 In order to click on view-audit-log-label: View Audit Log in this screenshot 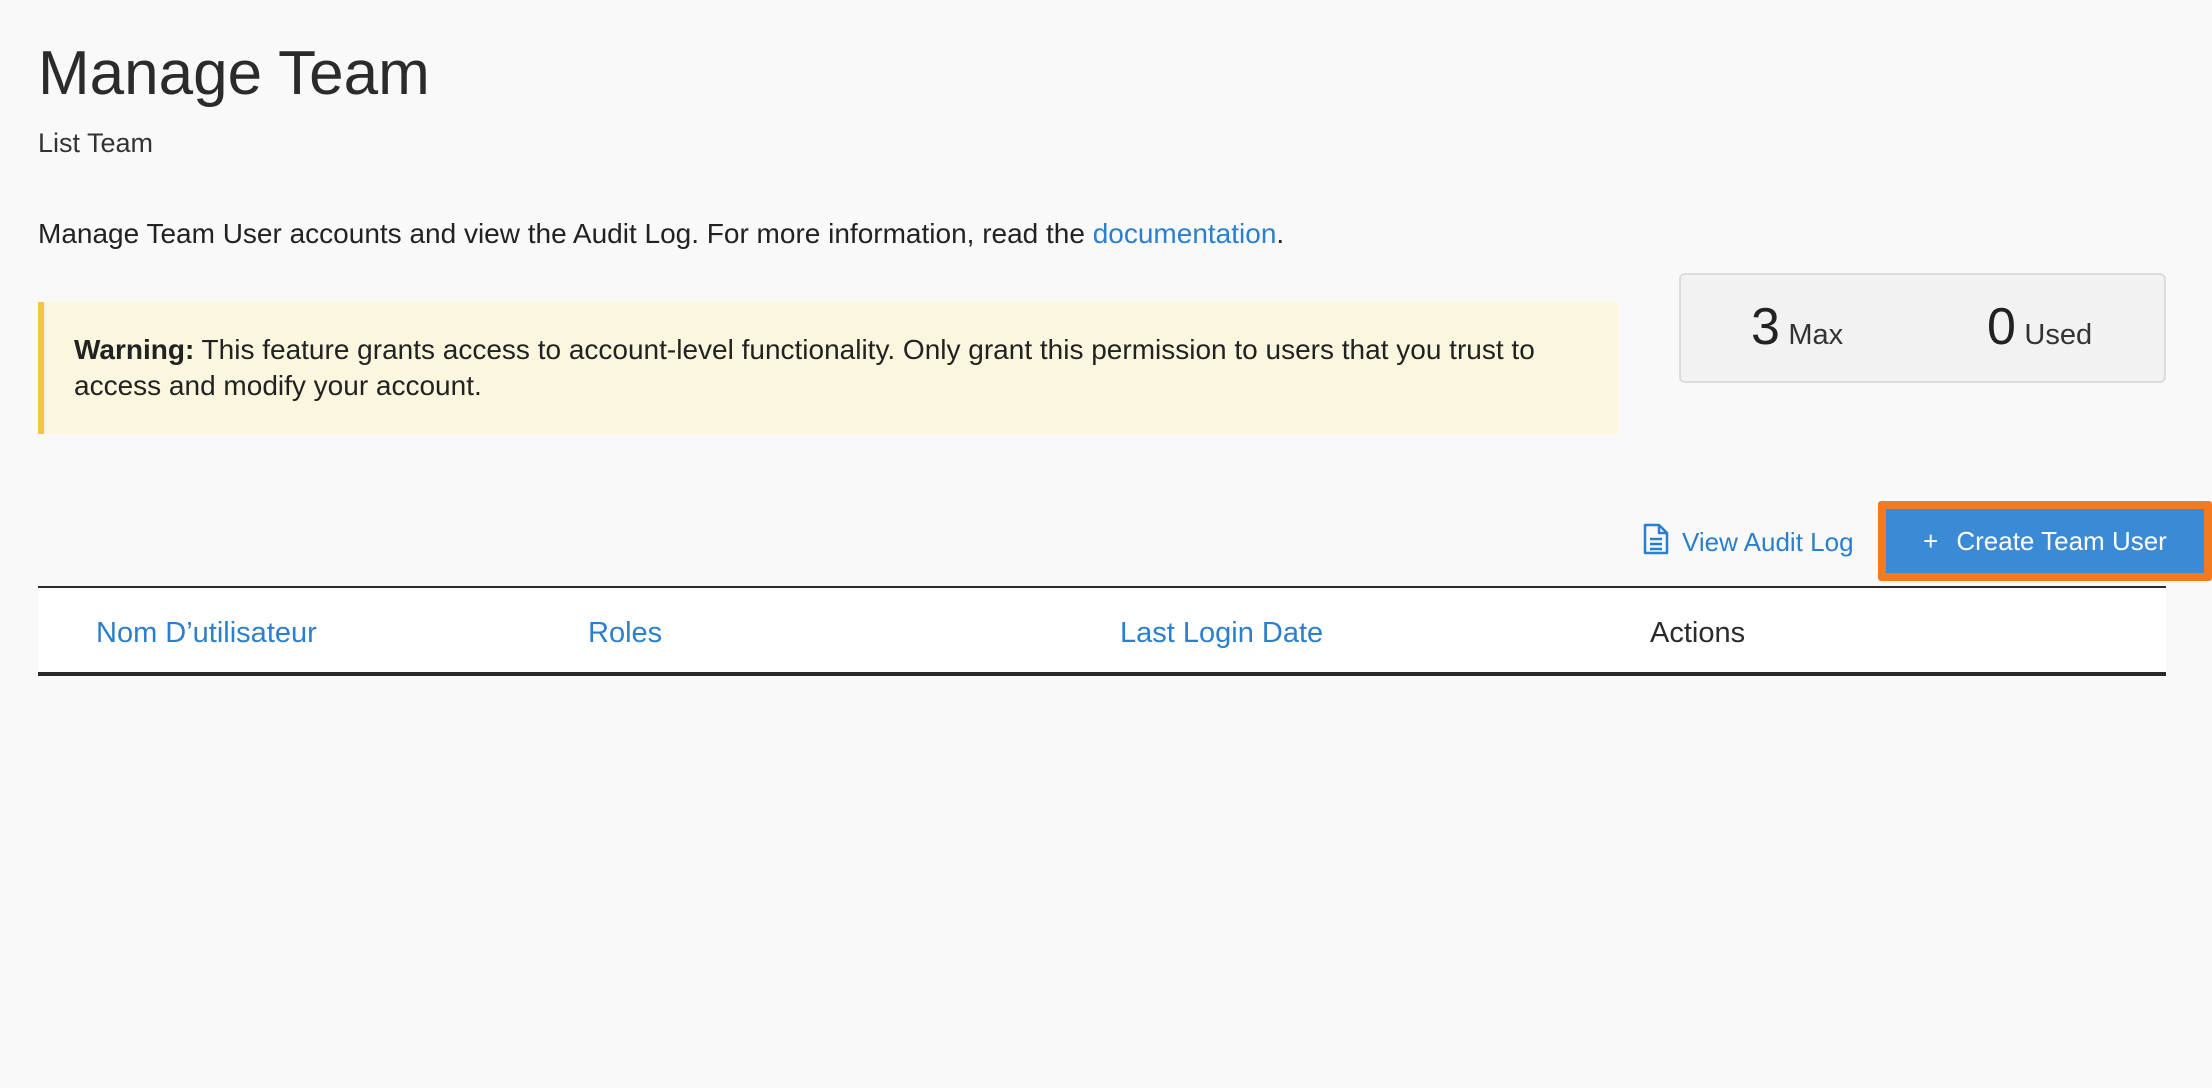, I will do `click(1768, 541)`.